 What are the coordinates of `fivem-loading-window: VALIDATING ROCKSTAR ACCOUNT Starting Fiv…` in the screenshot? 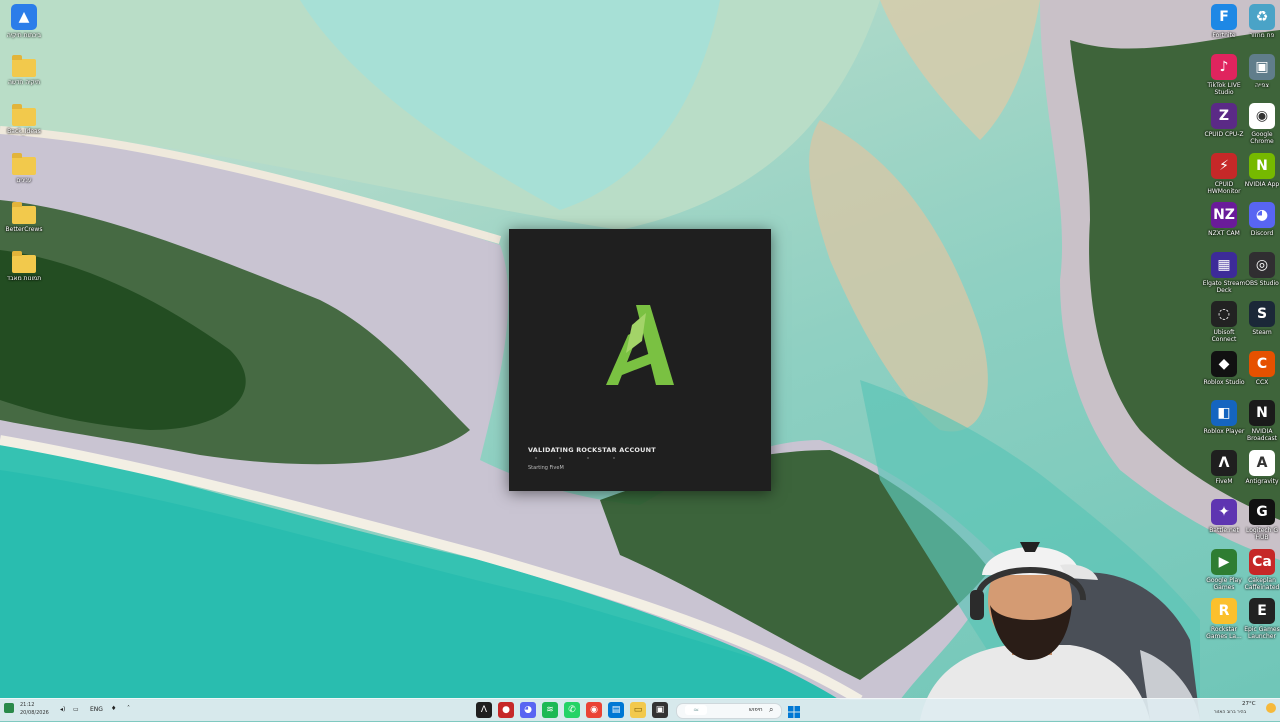 It's located at (640, 360).